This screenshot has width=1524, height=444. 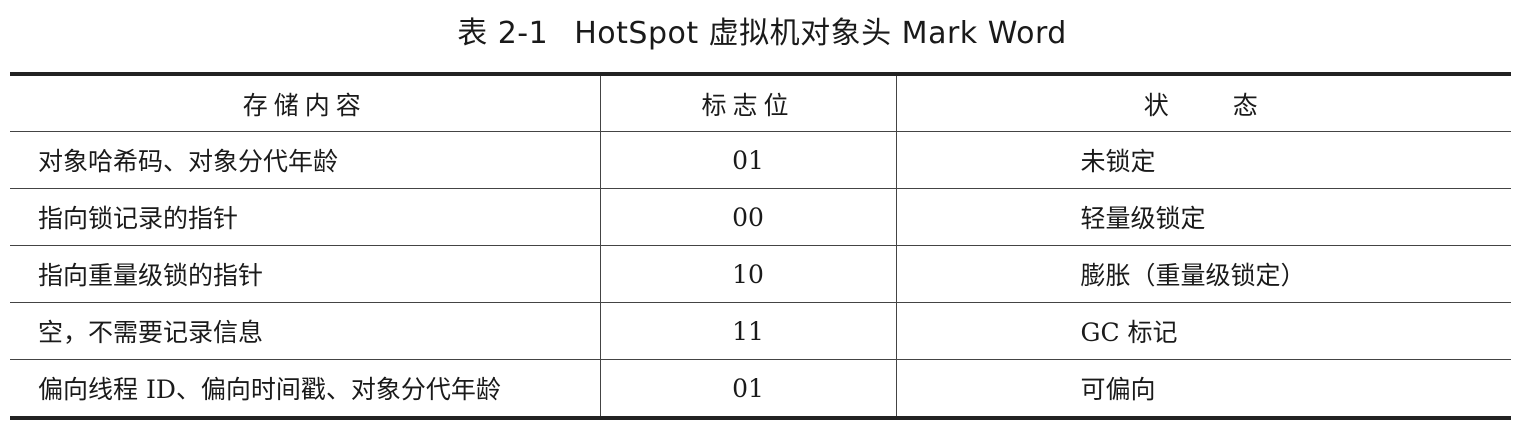 I want to click on cell-flag: 00, so click(x=747, y=217).